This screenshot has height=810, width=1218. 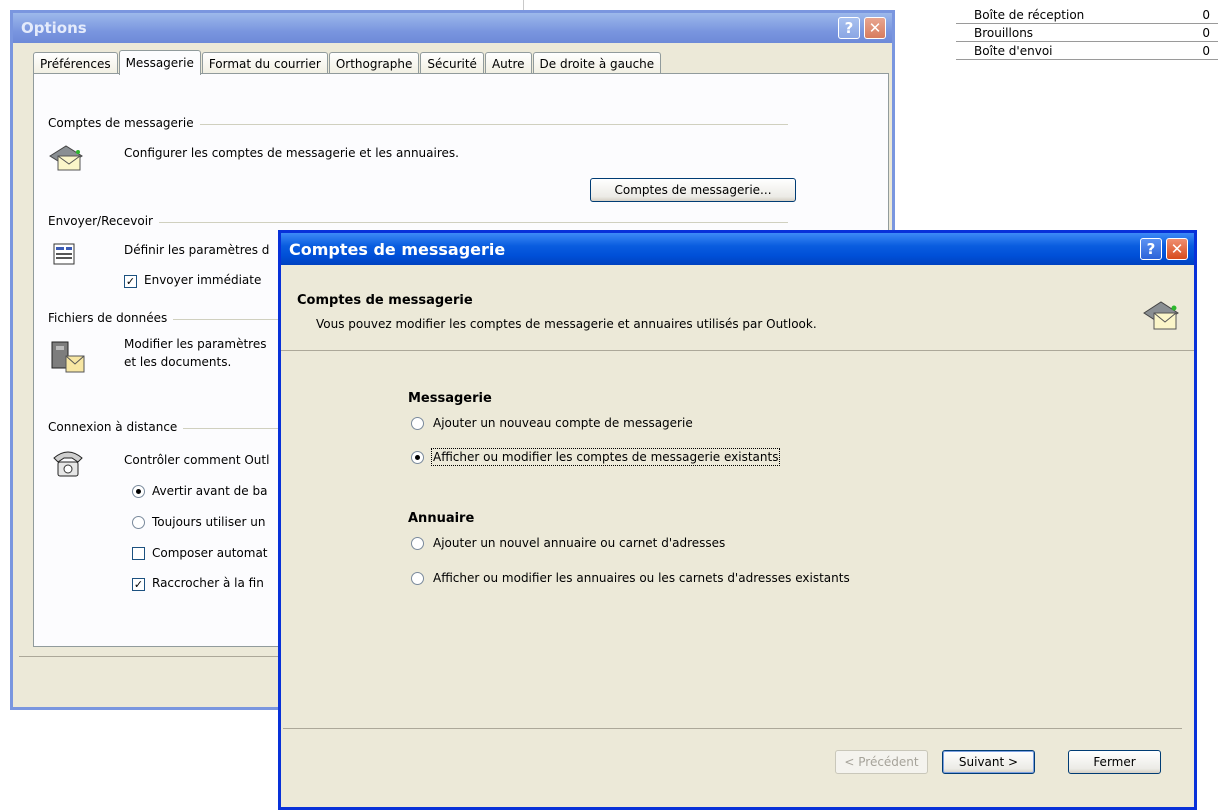 What do you see at coordinates (178, 362) in the screenshot?
I see `fichiers-description-2: et les documents.` at bounding box center [178, 362].